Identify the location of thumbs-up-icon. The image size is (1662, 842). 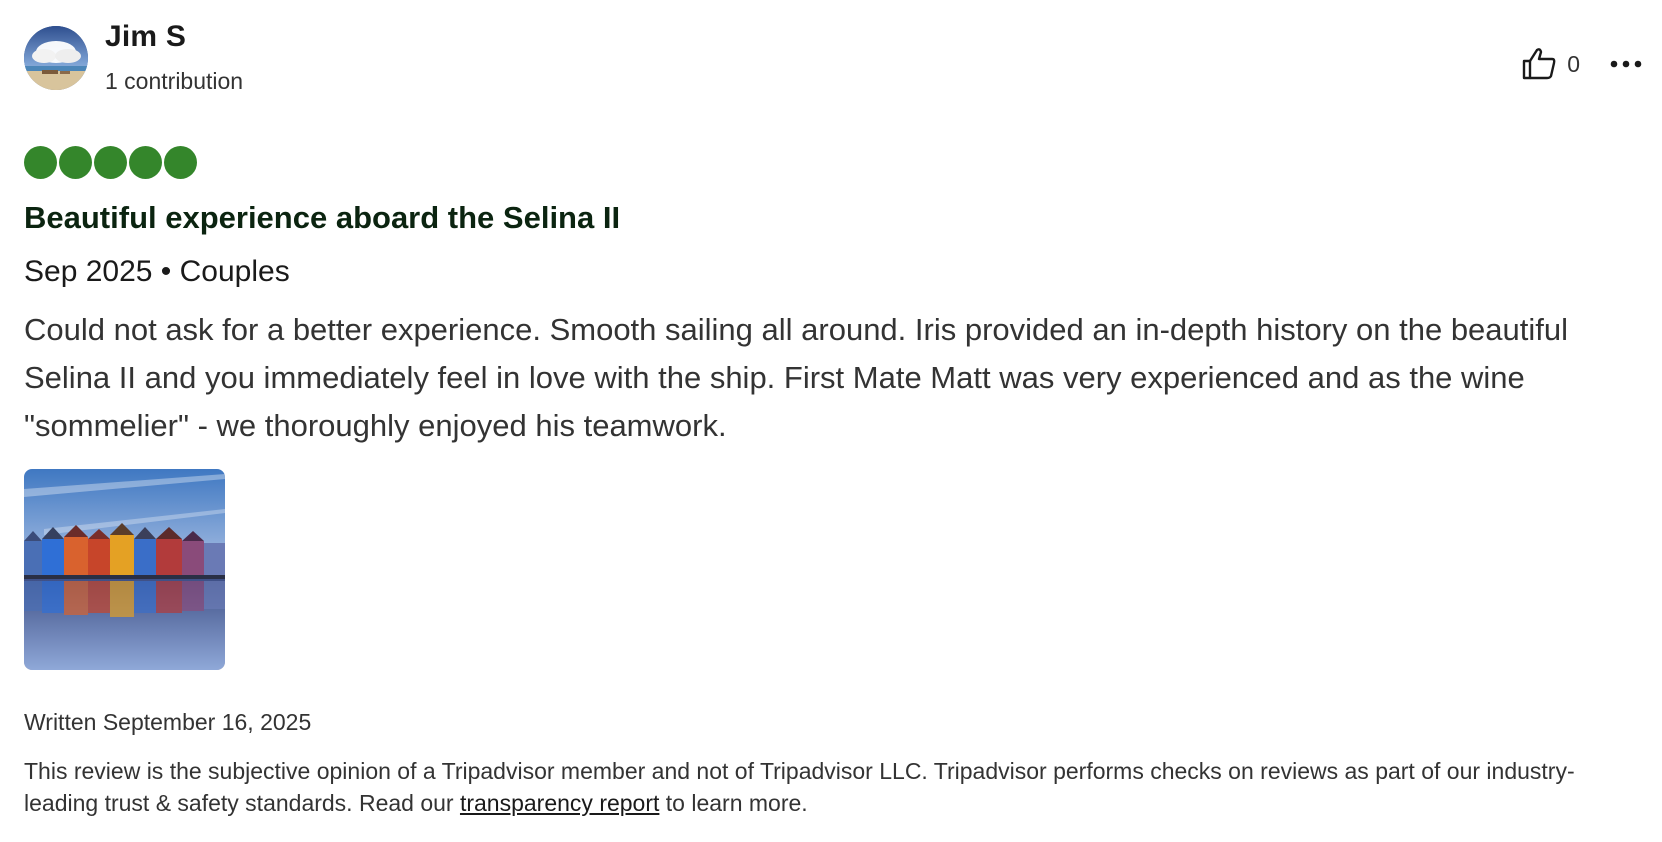
(1539, 64).